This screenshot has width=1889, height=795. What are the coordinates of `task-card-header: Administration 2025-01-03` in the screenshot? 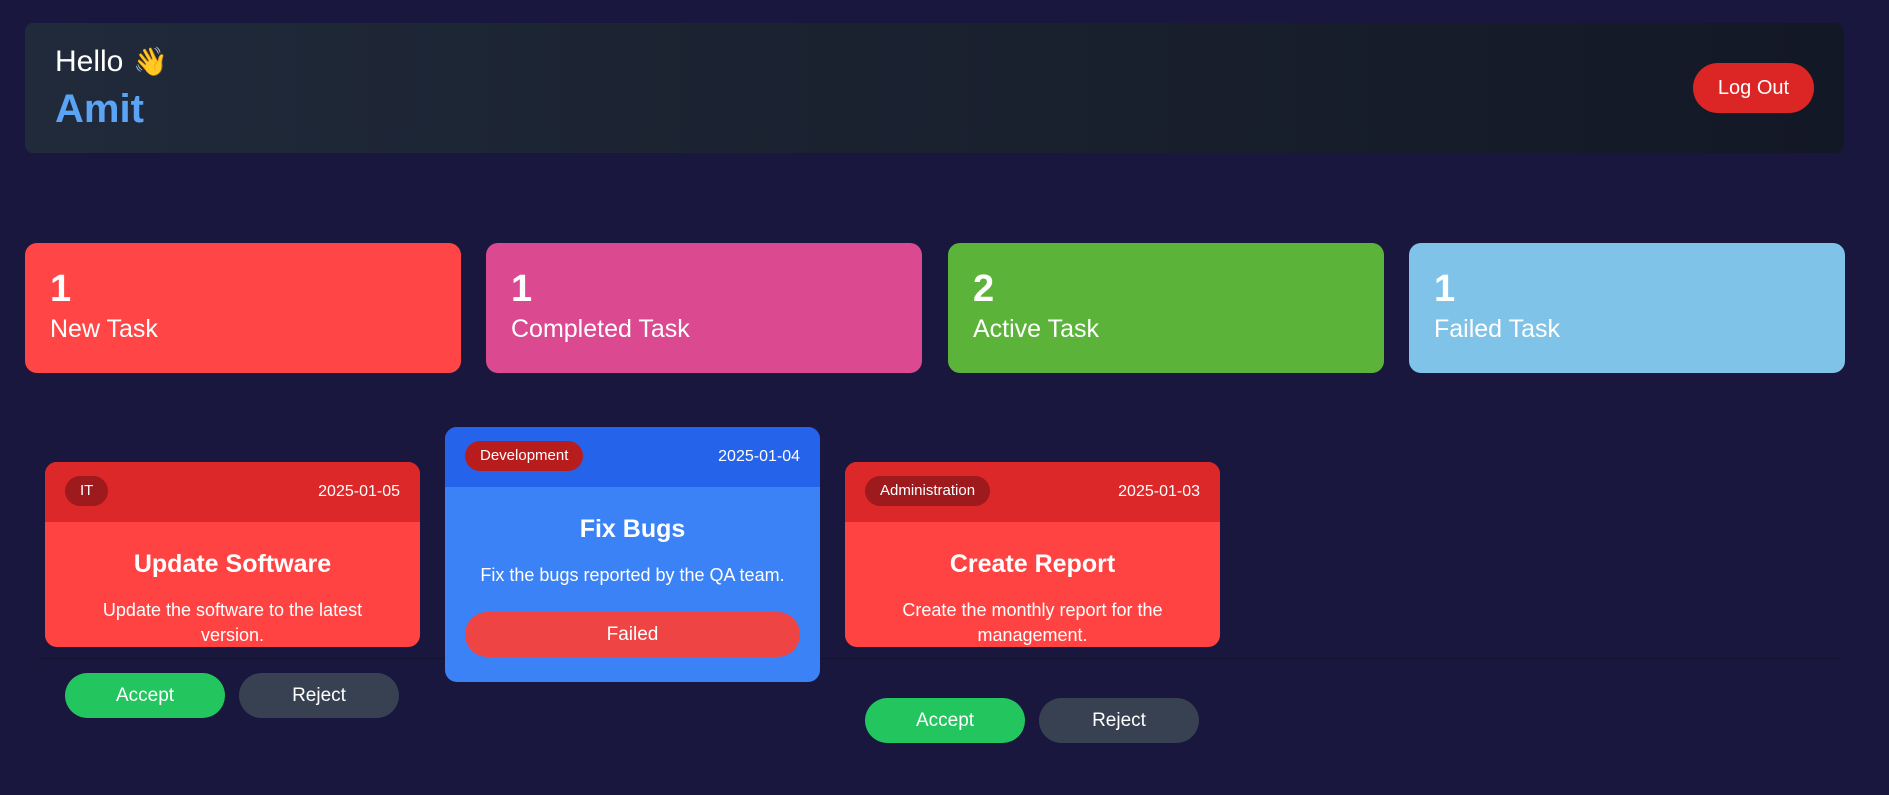 It's located at (1032, 492).